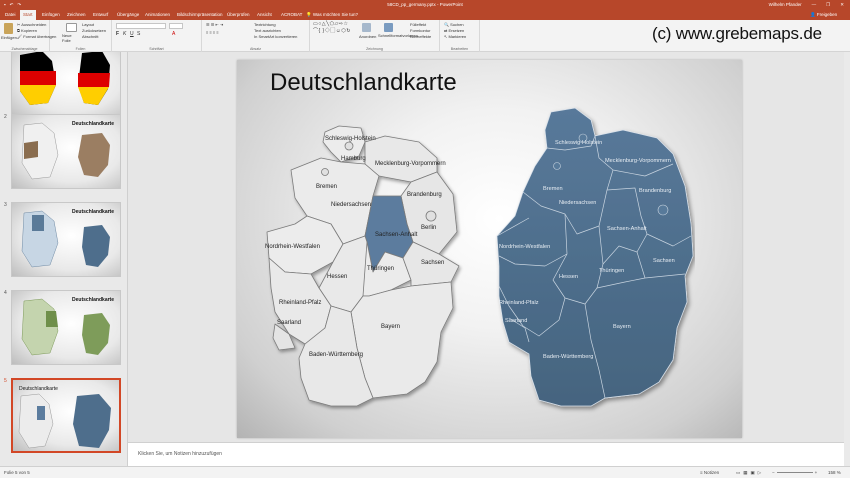  Describe the element at coordinates (291, 15) in the screenshot. I see `tab-acrobat: ACROBAT` at that location.